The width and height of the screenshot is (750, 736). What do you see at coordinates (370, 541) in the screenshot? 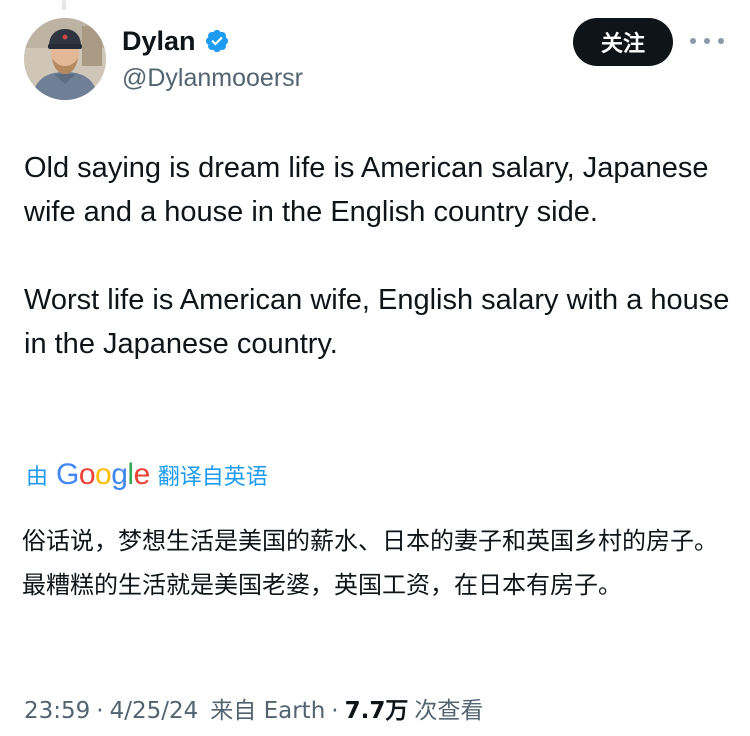
I see `translated-paragraph: 俗话说，梦想生活是美国的薪水、日本的妻子和英国乡村的房子。` at bounding box center [370, 541].